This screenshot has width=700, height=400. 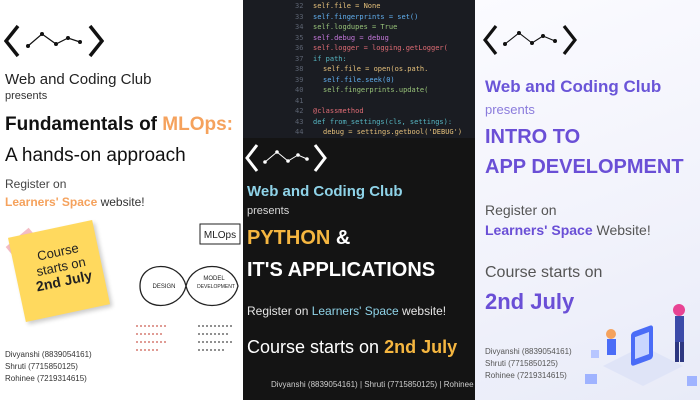 I want to click on register-line: Register on Learners' Space website!, so click(x=346, y=311).